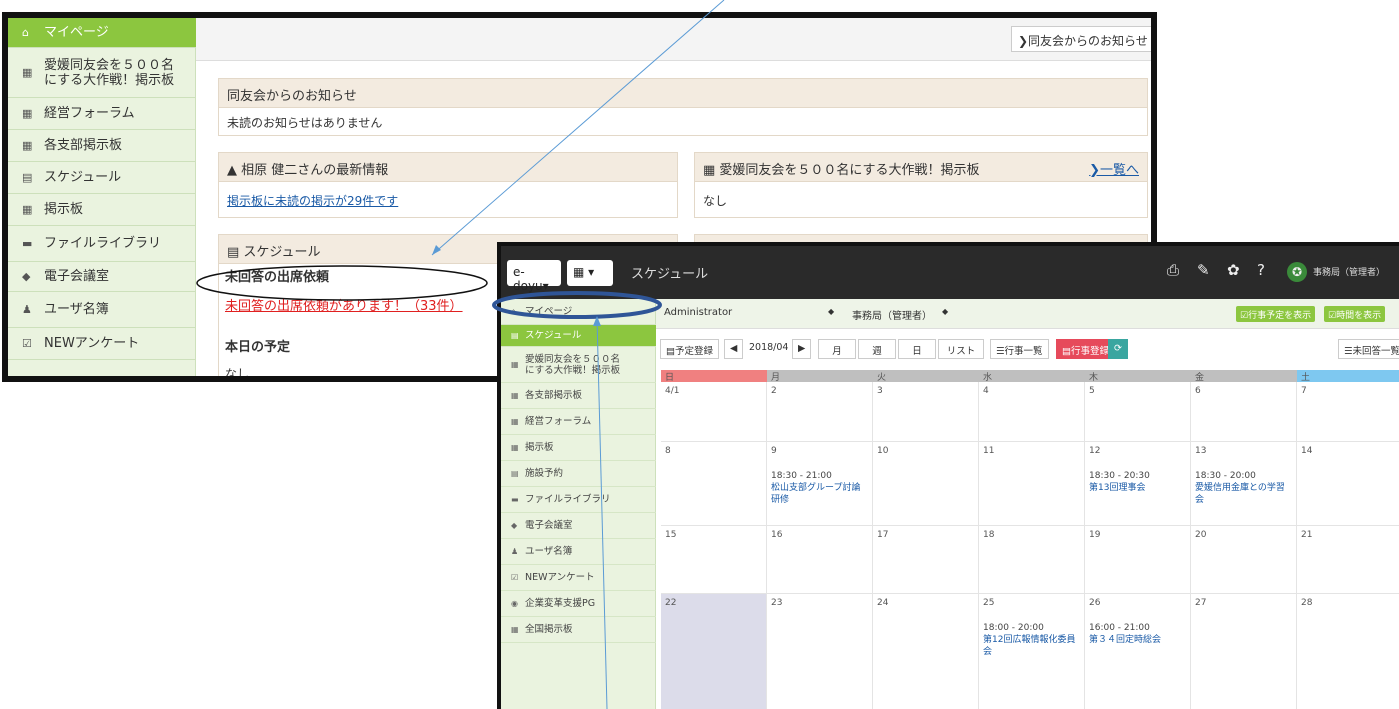 The width and height of the screenshot is (1399, 709). I want to click on annotation-arrow-head, so click(436, 250).